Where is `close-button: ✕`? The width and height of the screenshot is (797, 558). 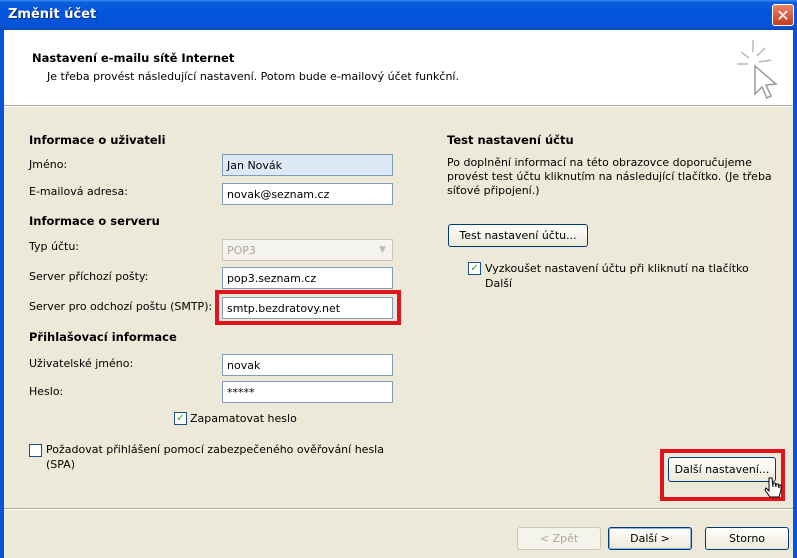 close-button: ✕ is located at coordinates (783, 15).